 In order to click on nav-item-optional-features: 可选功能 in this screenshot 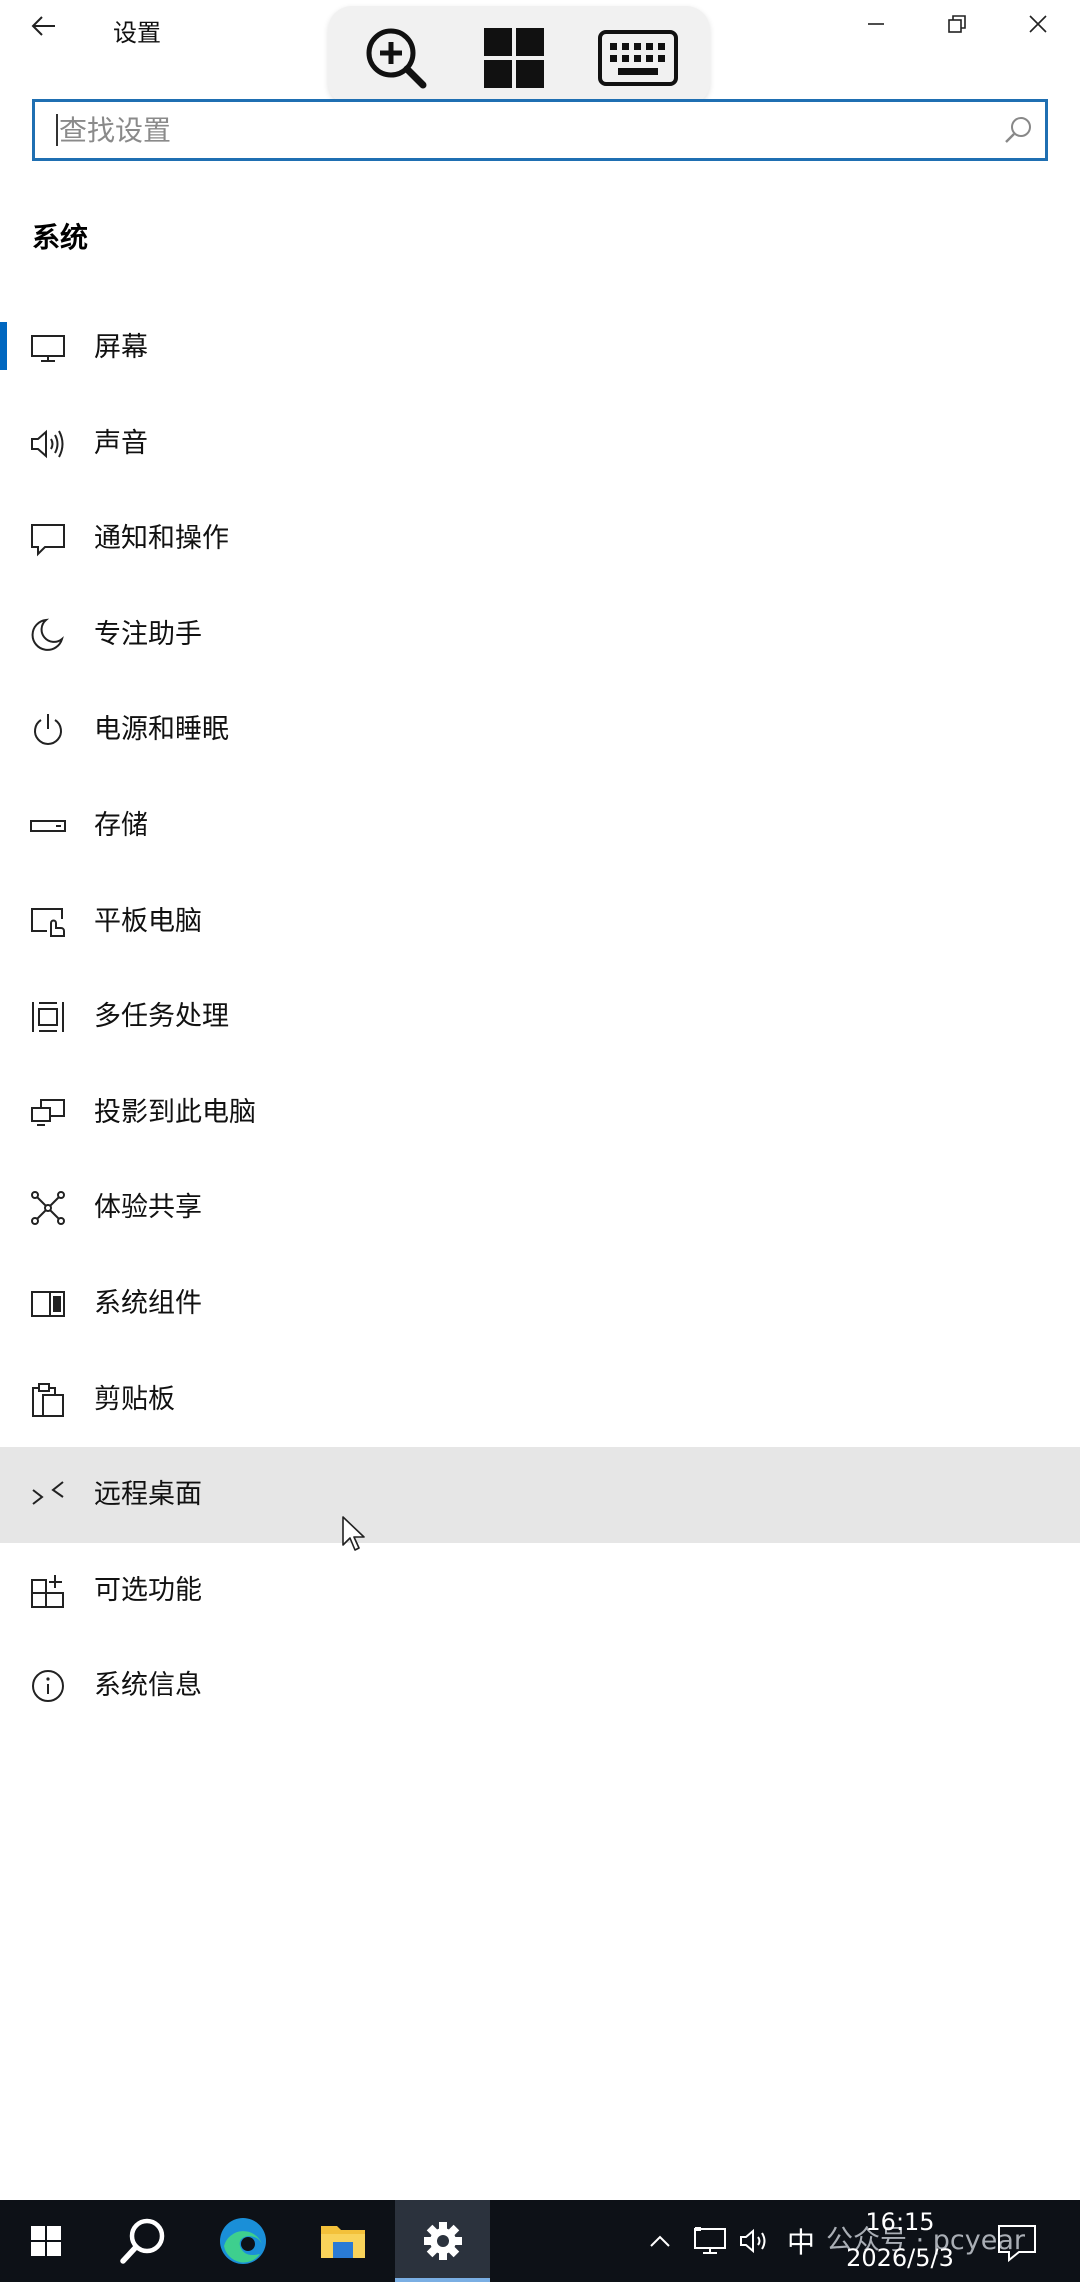, I will do `click(540, 1591)`.